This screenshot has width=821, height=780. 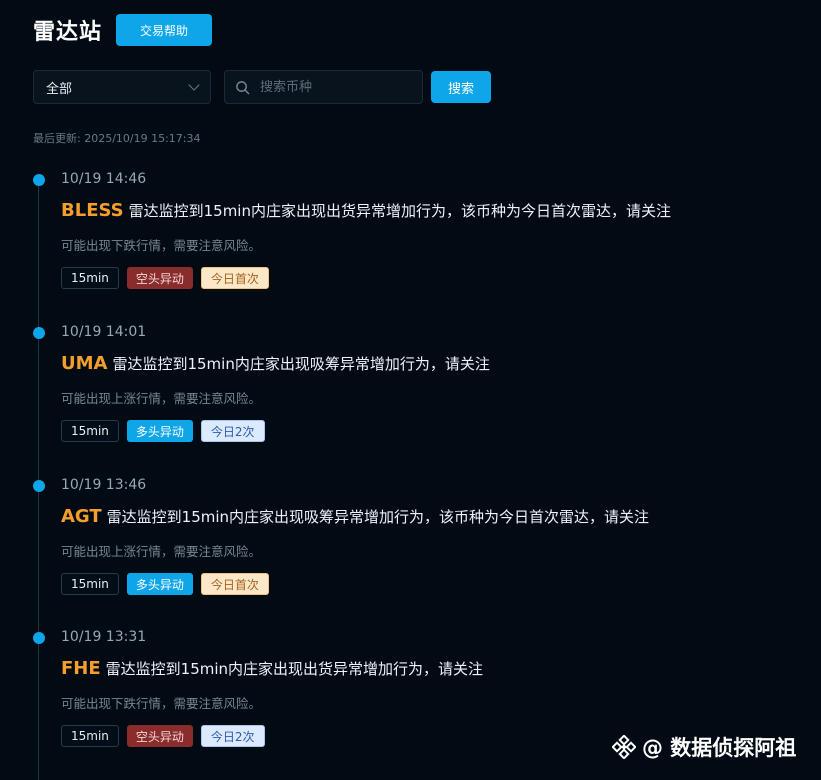 I want to click on search-input, so click(x=335, y=87).